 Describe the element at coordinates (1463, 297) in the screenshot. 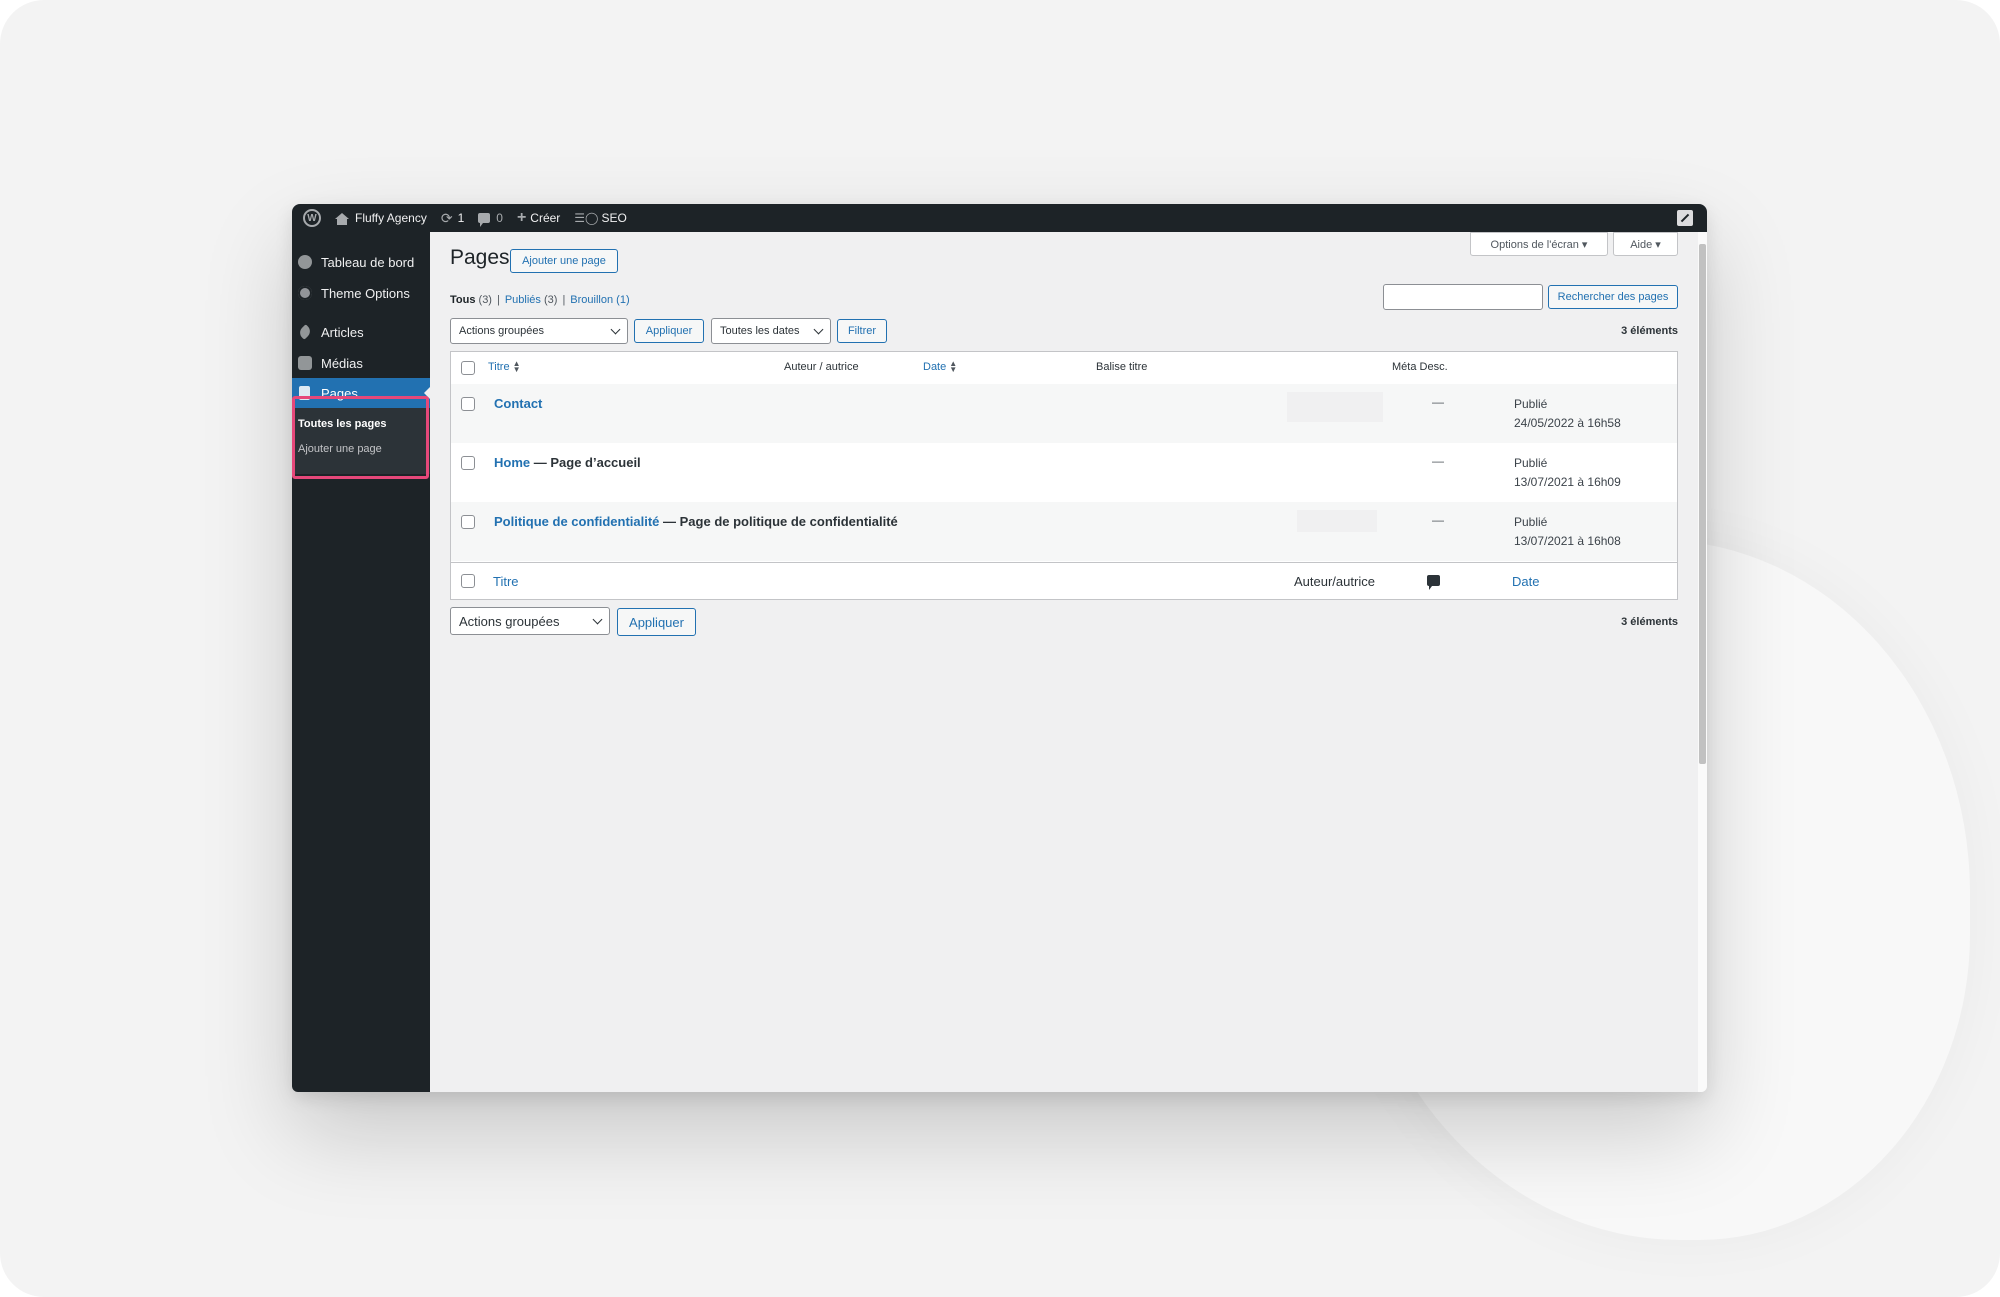

I see `search-input` at that location.